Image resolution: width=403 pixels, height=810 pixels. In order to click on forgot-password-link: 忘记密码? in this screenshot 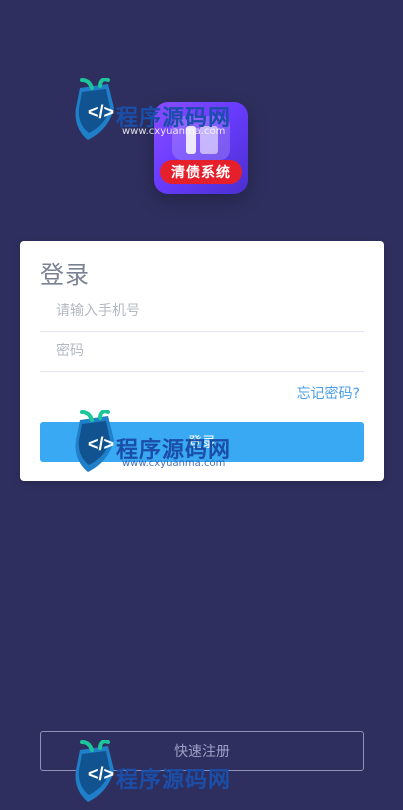, I will do `click(328, 393)`.